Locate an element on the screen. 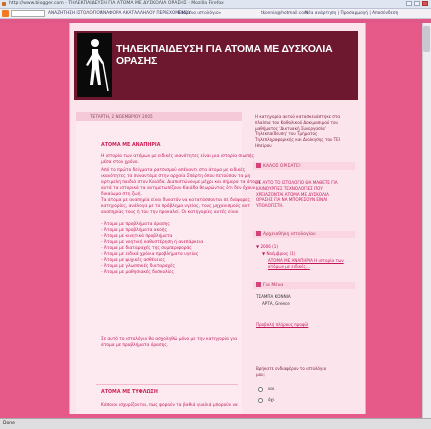 The height and width of the screenshot is (429, 431). post-date-bar: ΤΕΤΑΡΤΗ, 2 ΝΟΕΜΒΡΙΟΥ 2005 is located at coordinates (159, 116).